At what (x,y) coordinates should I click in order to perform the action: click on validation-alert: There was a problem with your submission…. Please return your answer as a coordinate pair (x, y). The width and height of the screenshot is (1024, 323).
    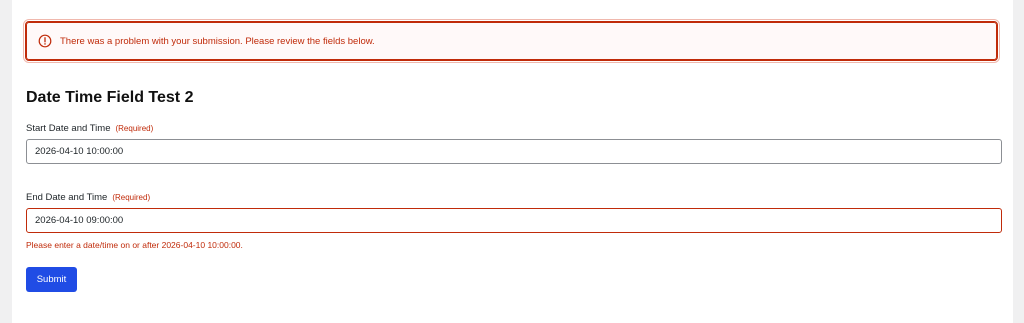
    Looking at the image, I should click on (511, 41).